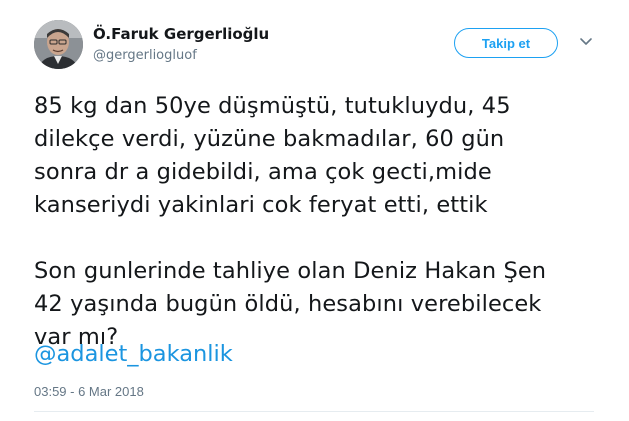  Describe the element at coordinates (145, 55) in the screenshot. I see `user-handle: @gergerliogluof` at that location.